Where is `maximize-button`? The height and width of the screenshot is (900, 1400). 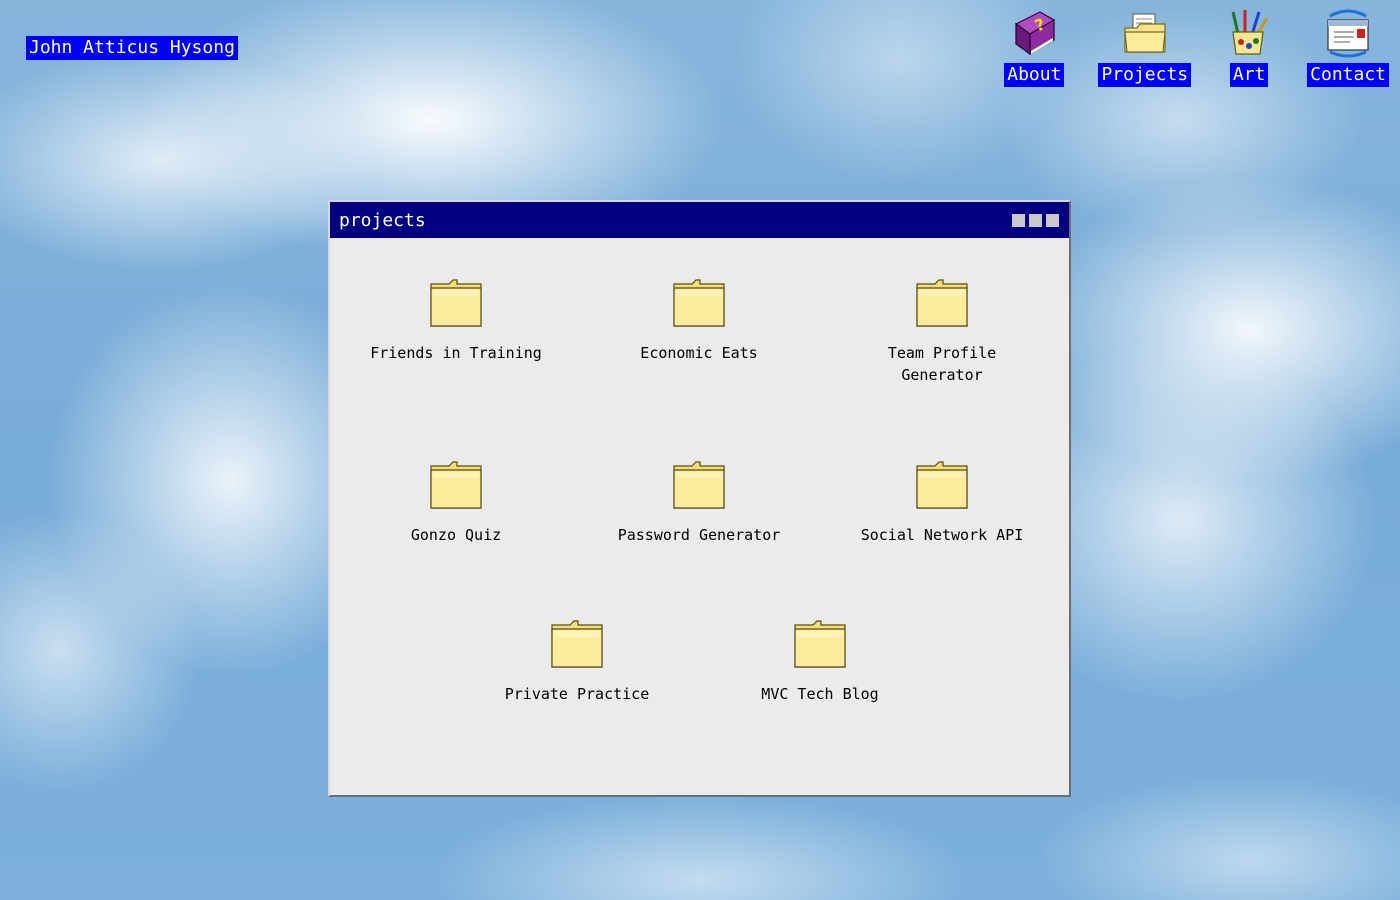
maximize-button is located at coordinates (1035, 220).